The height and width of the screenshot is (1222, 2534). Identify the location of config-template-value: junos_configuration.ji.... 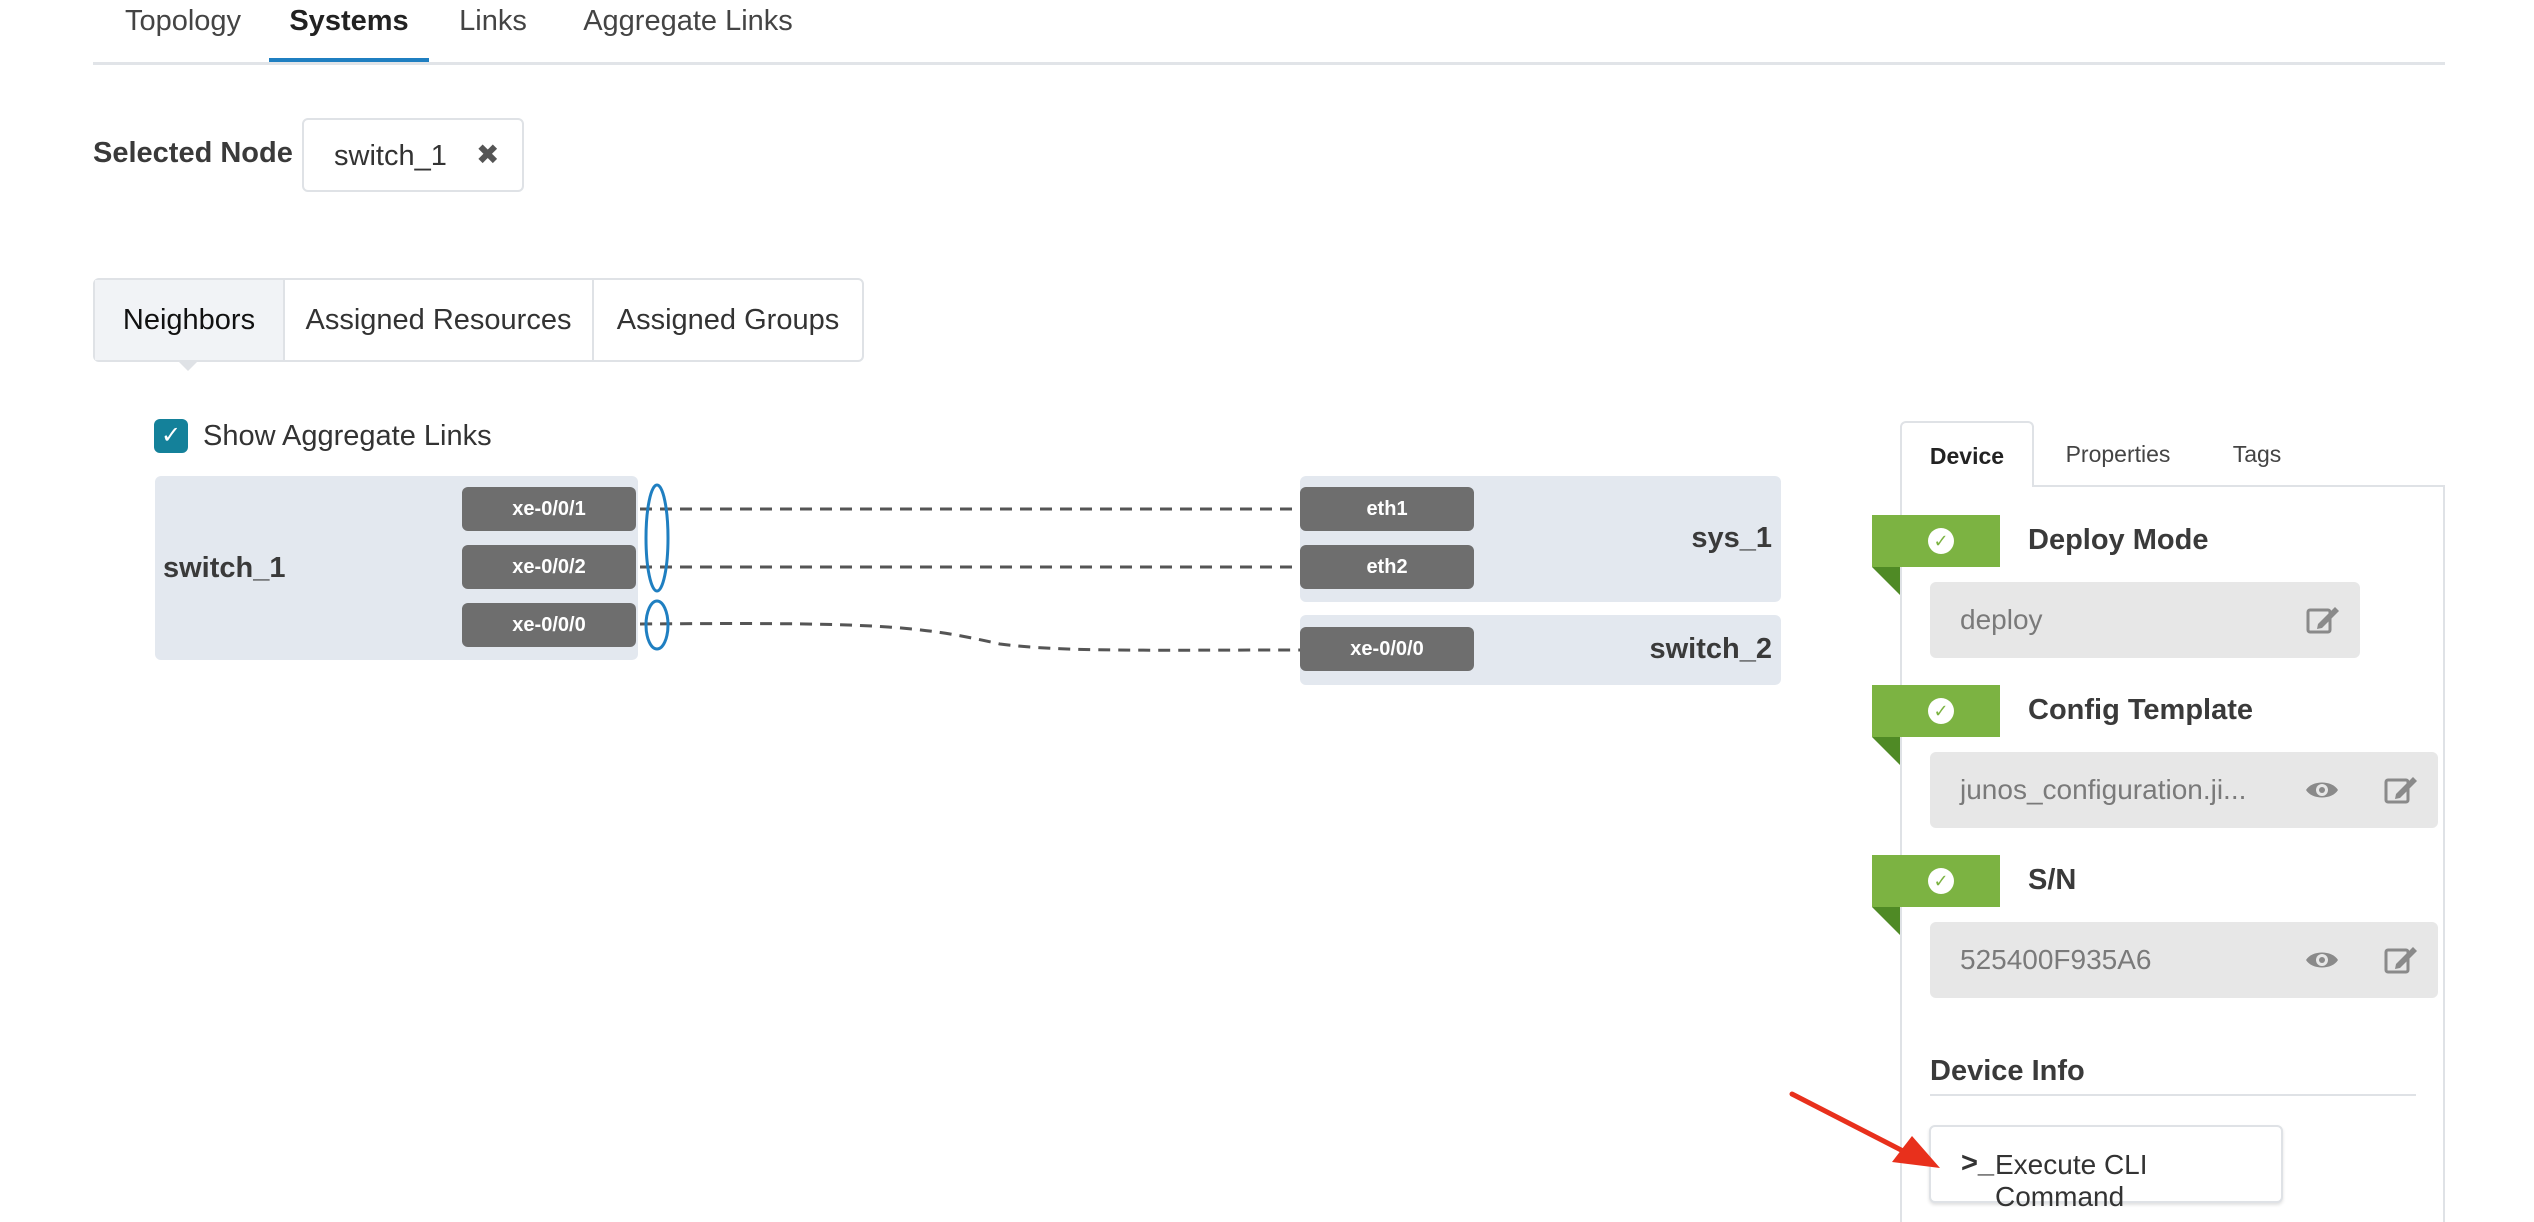
(2103, 789).